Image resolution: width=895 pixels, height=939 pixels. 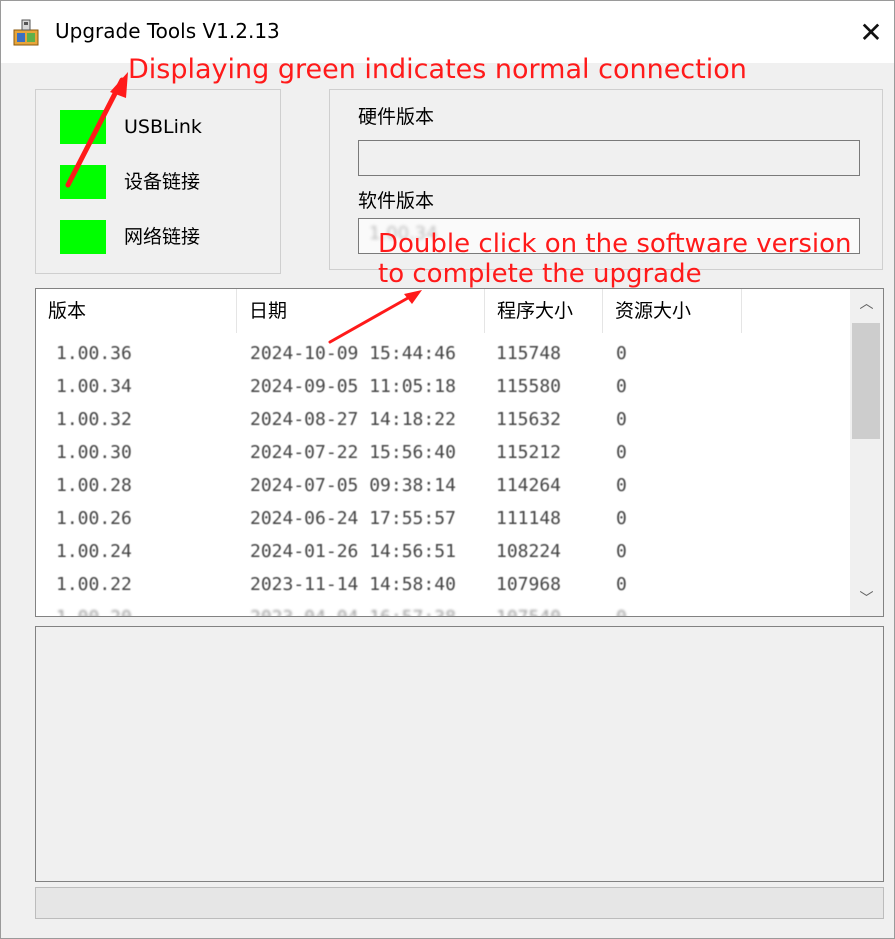 What do you see at coordinates (609, 158) in the screenshot?
I see `hardware-version-field` at bounding box center [609, 158].